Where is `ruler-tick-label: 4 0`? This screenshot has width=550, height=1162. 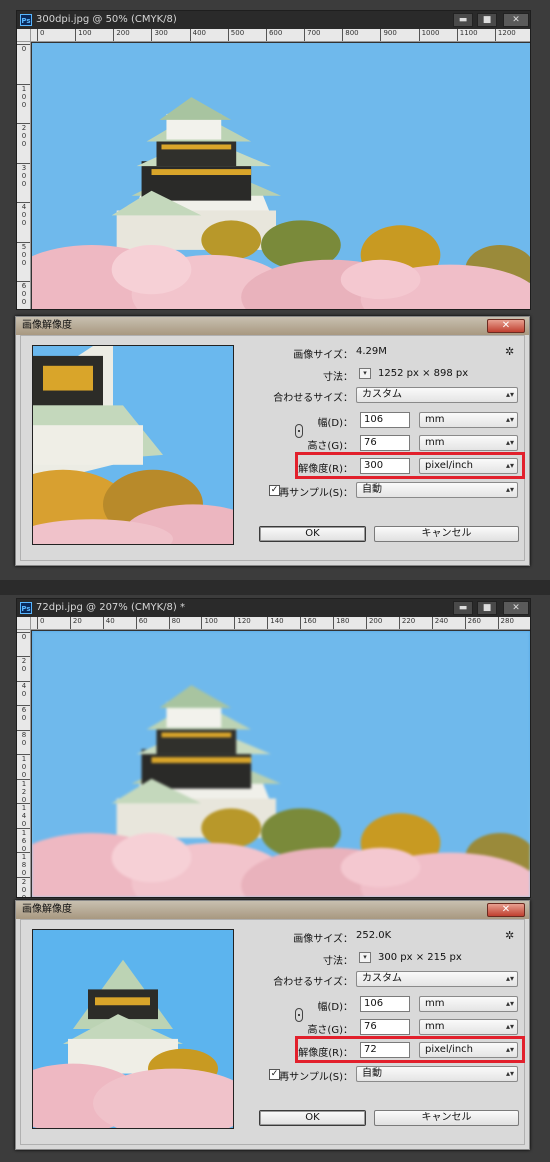 ruler-tick-label: 4 0 is located at coordinates (23, 689).